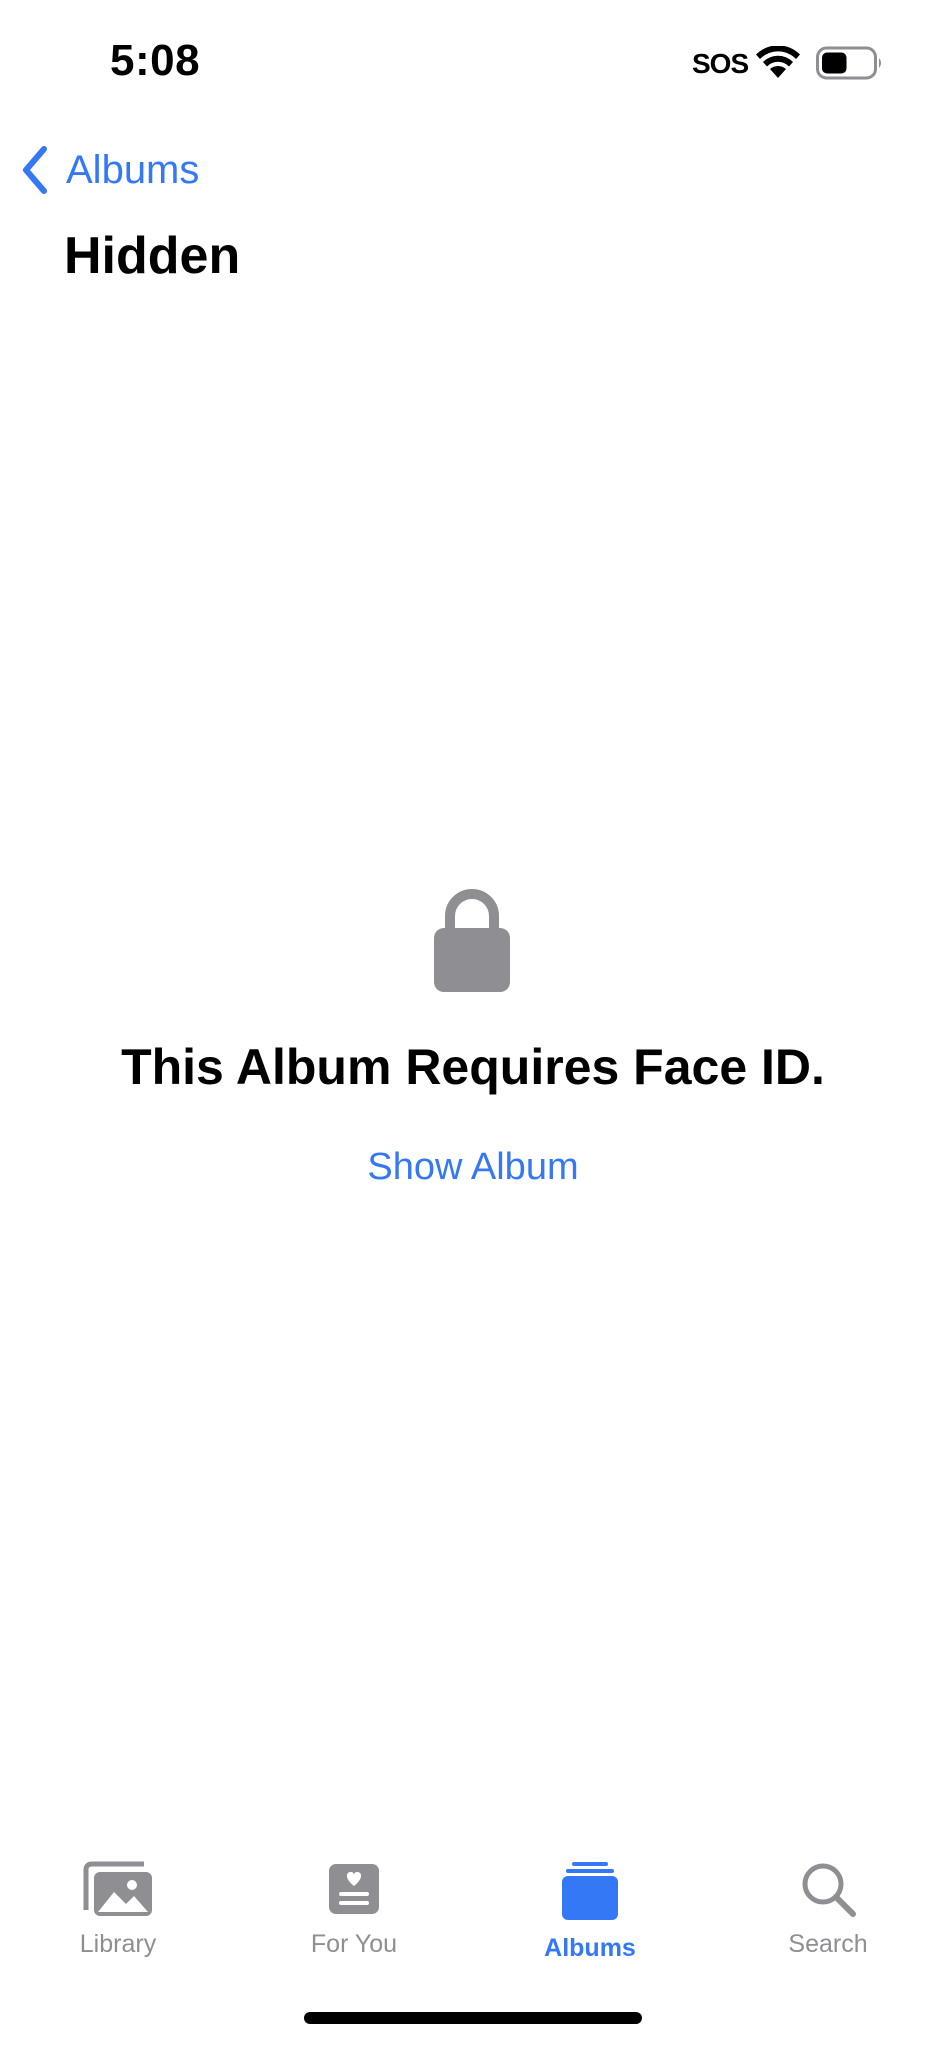 Image resolution: width=946 pixels, height=2048 pixels. What do you see at coordinates (828, 1944) in the screenshot?
I see `tab-search-label: Search` at bounding box center [828, 1944].